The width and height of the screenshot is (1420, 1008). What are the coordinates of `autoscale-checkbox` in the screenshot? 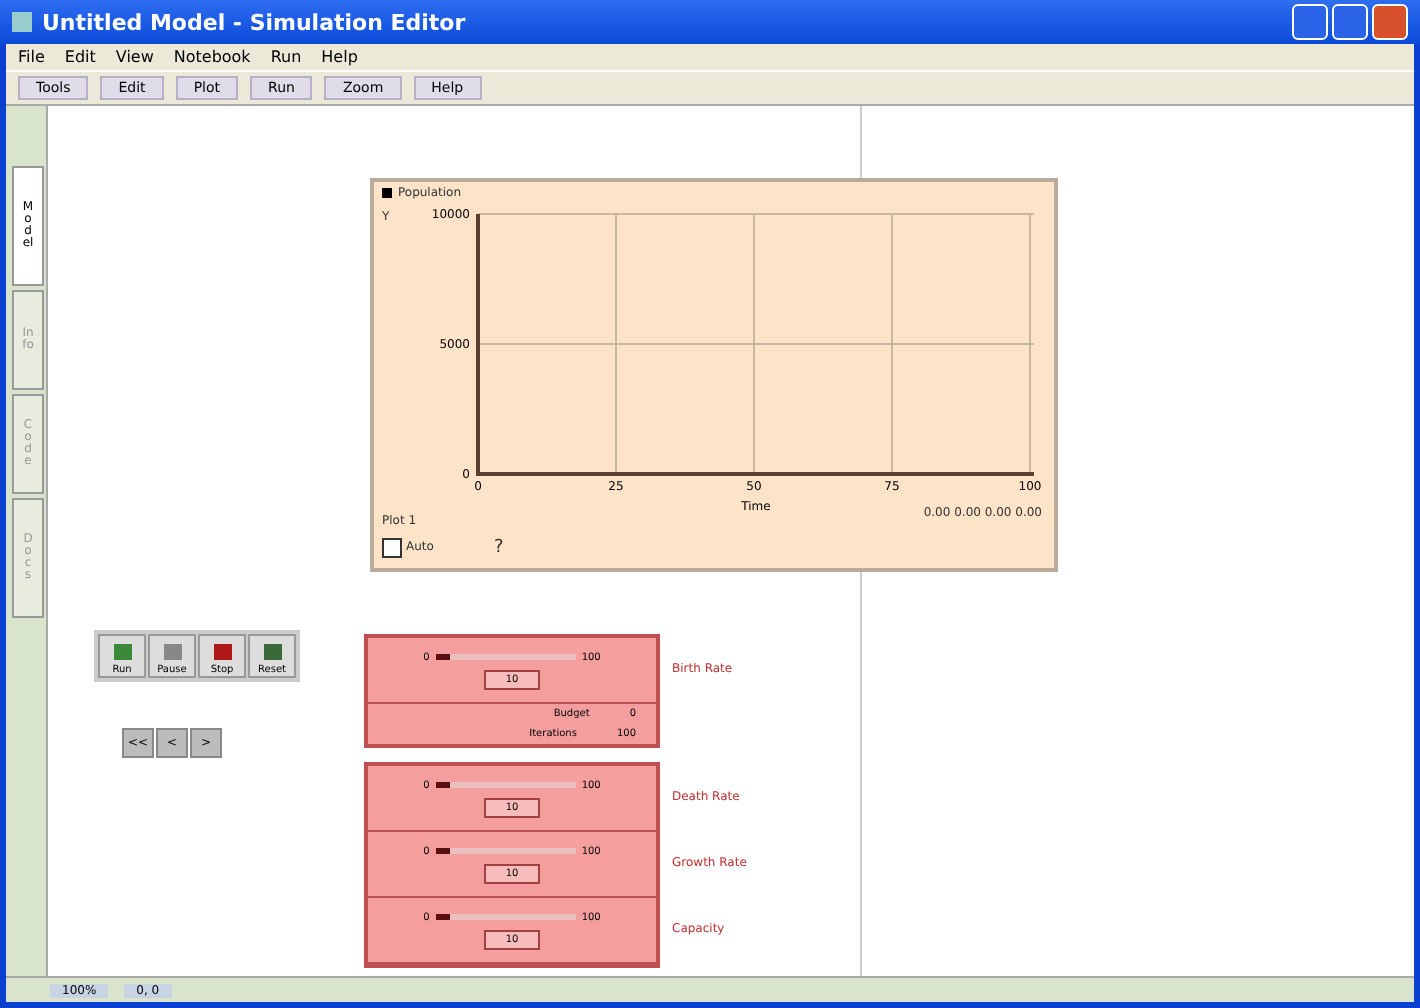 It's located at (392, 548).